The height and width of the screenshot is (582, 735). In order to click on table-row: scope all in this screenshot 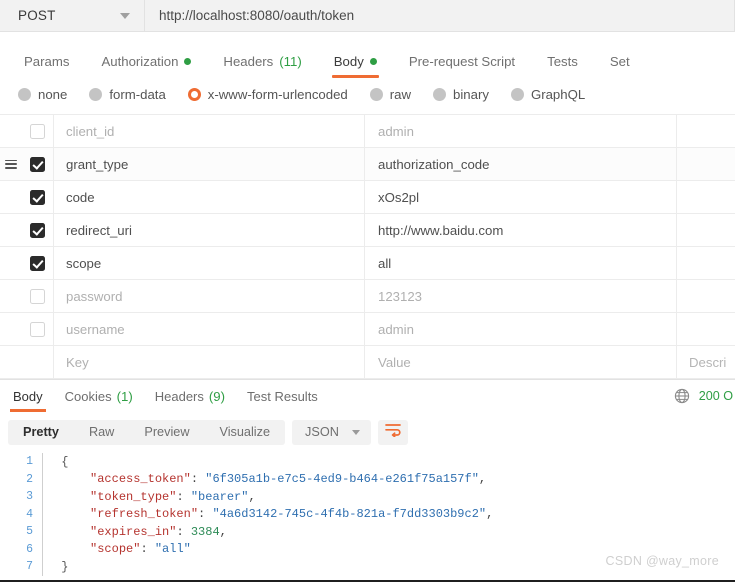, I will do `click(367, 263)`.